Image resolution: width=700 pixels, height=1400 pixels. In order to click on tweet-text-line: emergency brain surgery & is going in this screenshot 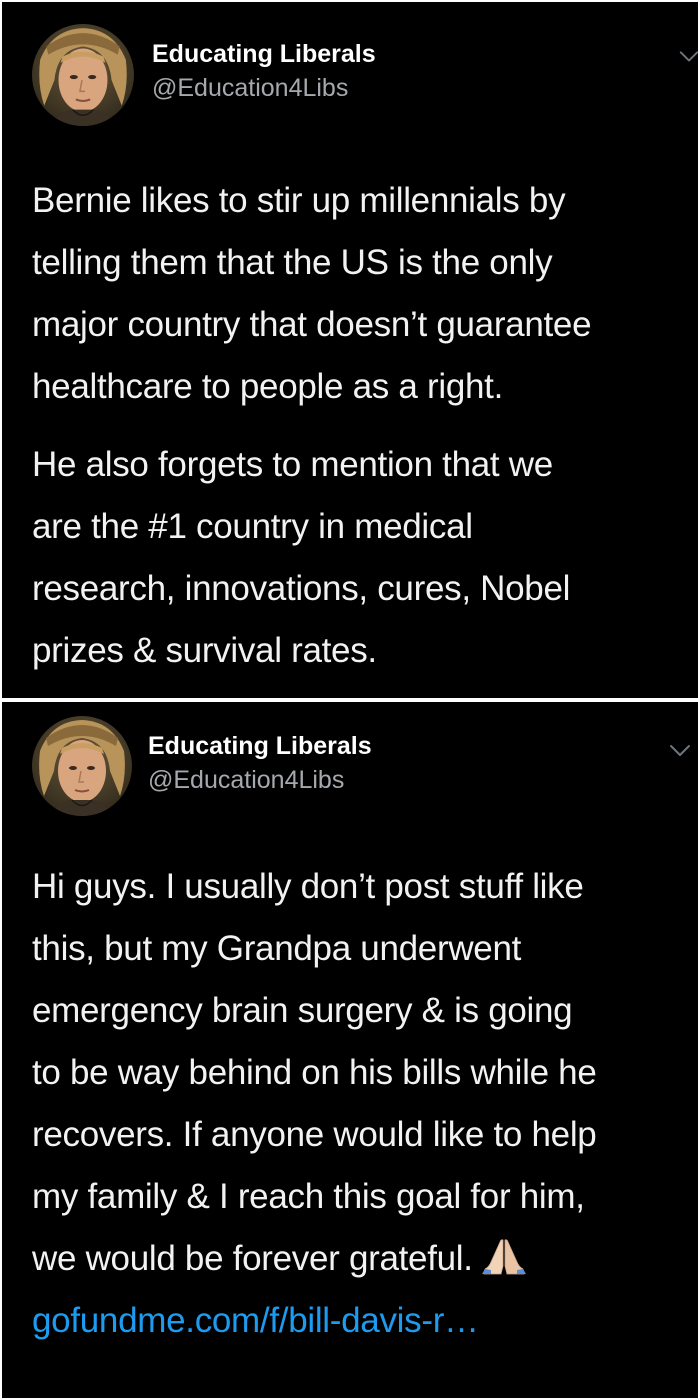, I will do `click(302, 1010)`.